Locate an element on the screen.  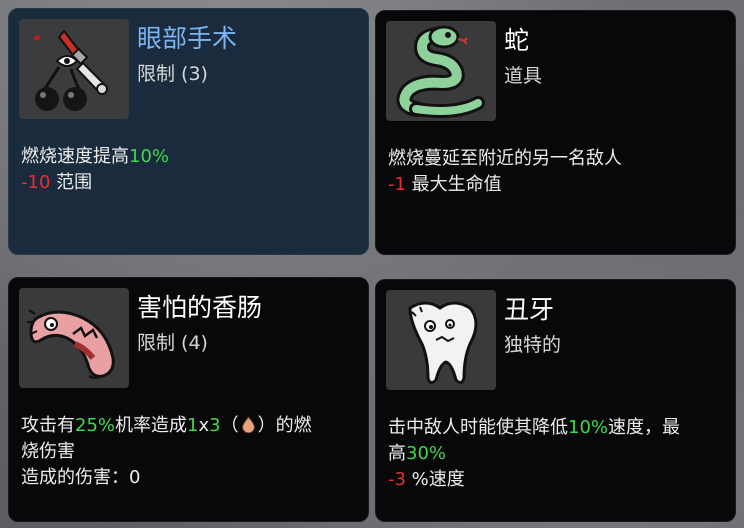
slow-value: 10% is located at coordinates (588, 427).